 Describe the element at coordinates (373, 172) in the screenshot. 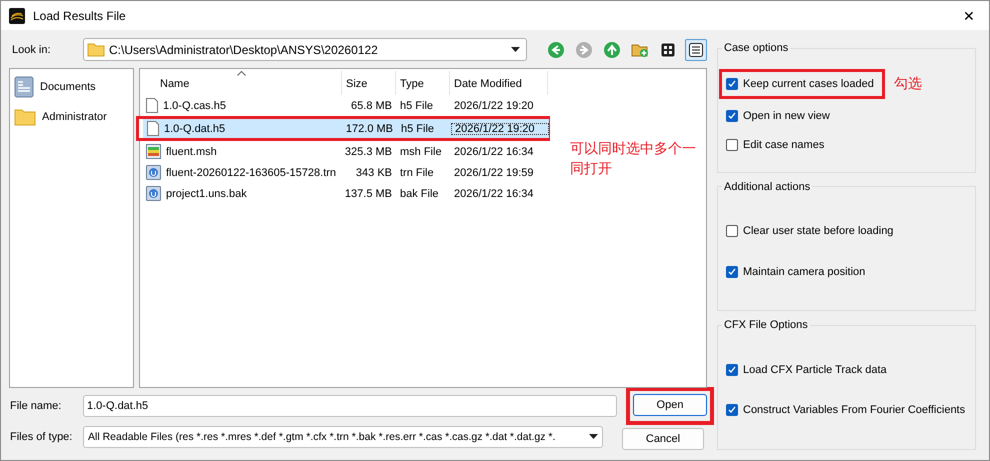

I see `table-cell-text: 343 KB` at that location.